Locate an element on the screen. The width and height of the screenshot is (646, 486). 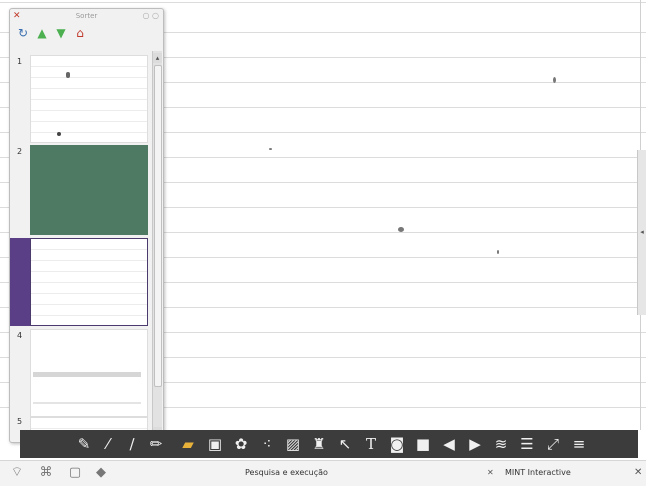
close-icon: ✕ is located at coordinates (638, 473).